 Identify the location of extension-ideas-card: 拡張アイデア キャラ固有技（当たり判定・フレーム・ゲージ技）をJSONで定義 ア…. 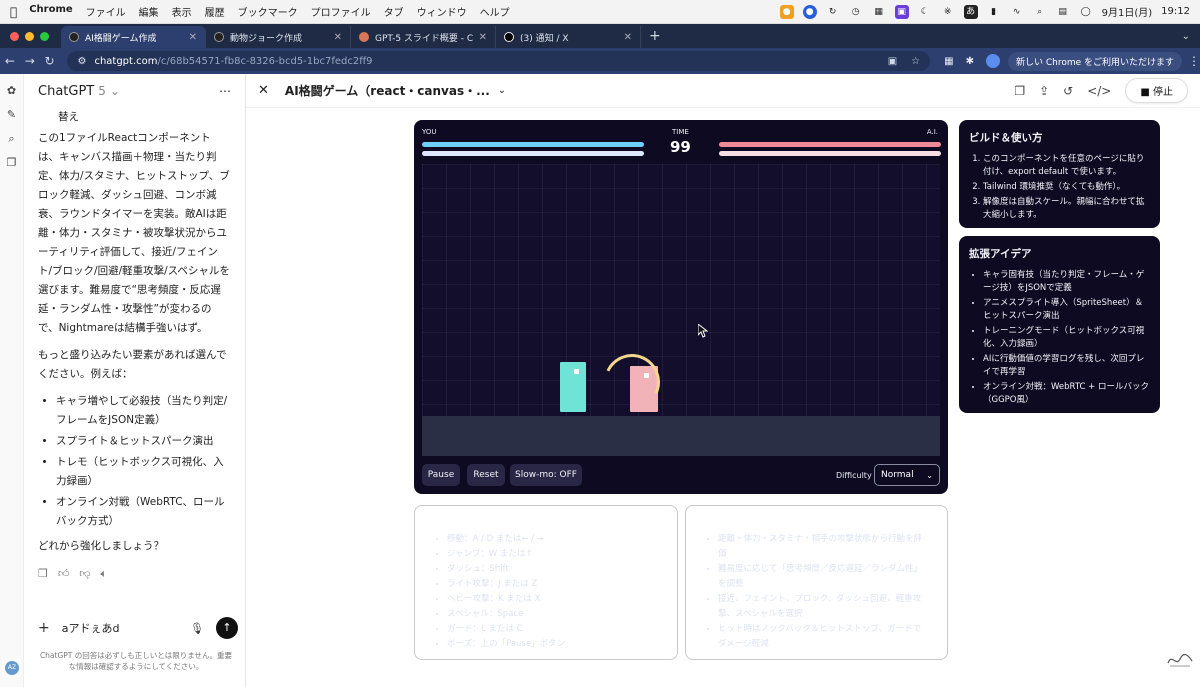
(1059, 324).